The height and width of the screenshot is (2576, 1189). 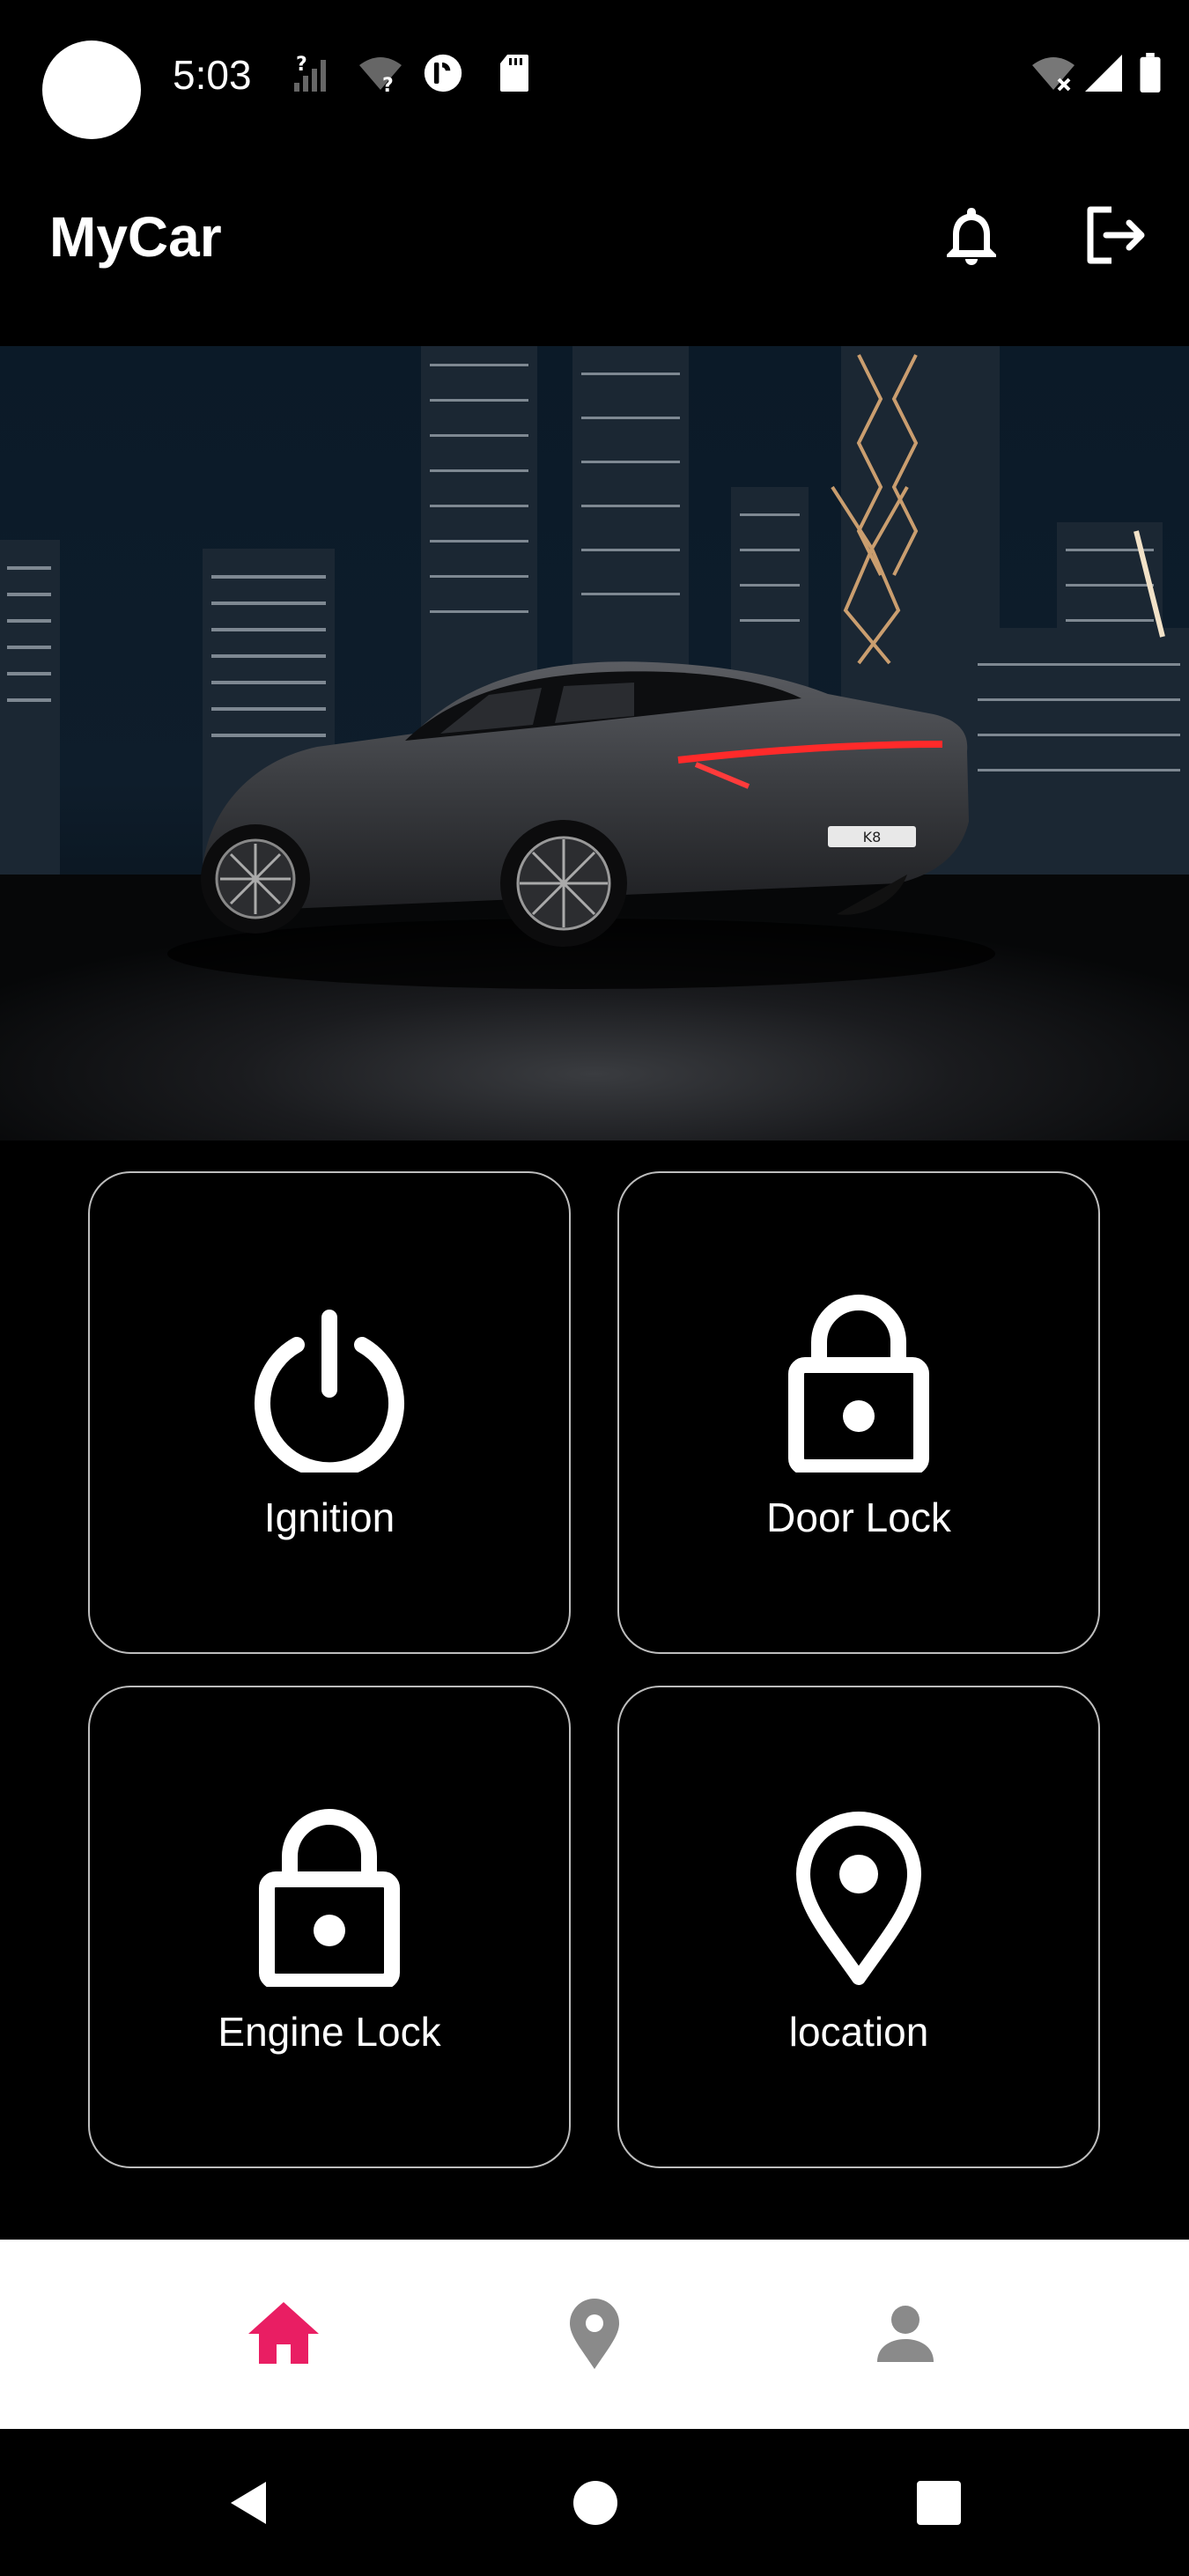 I want to click on recents-icon, so click(x=938, y=2502).